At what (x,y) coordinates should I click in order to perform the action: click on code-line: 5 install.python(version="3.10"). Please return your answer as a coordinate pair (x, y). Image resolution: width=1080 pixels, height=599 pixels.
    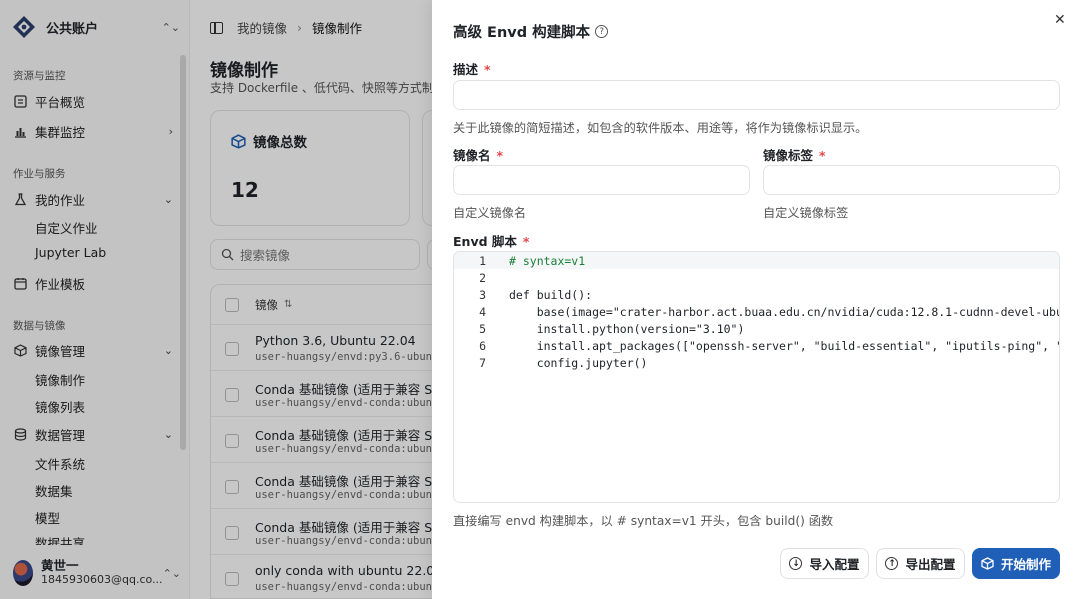
    Looking at the image, I should click on (612, 328).